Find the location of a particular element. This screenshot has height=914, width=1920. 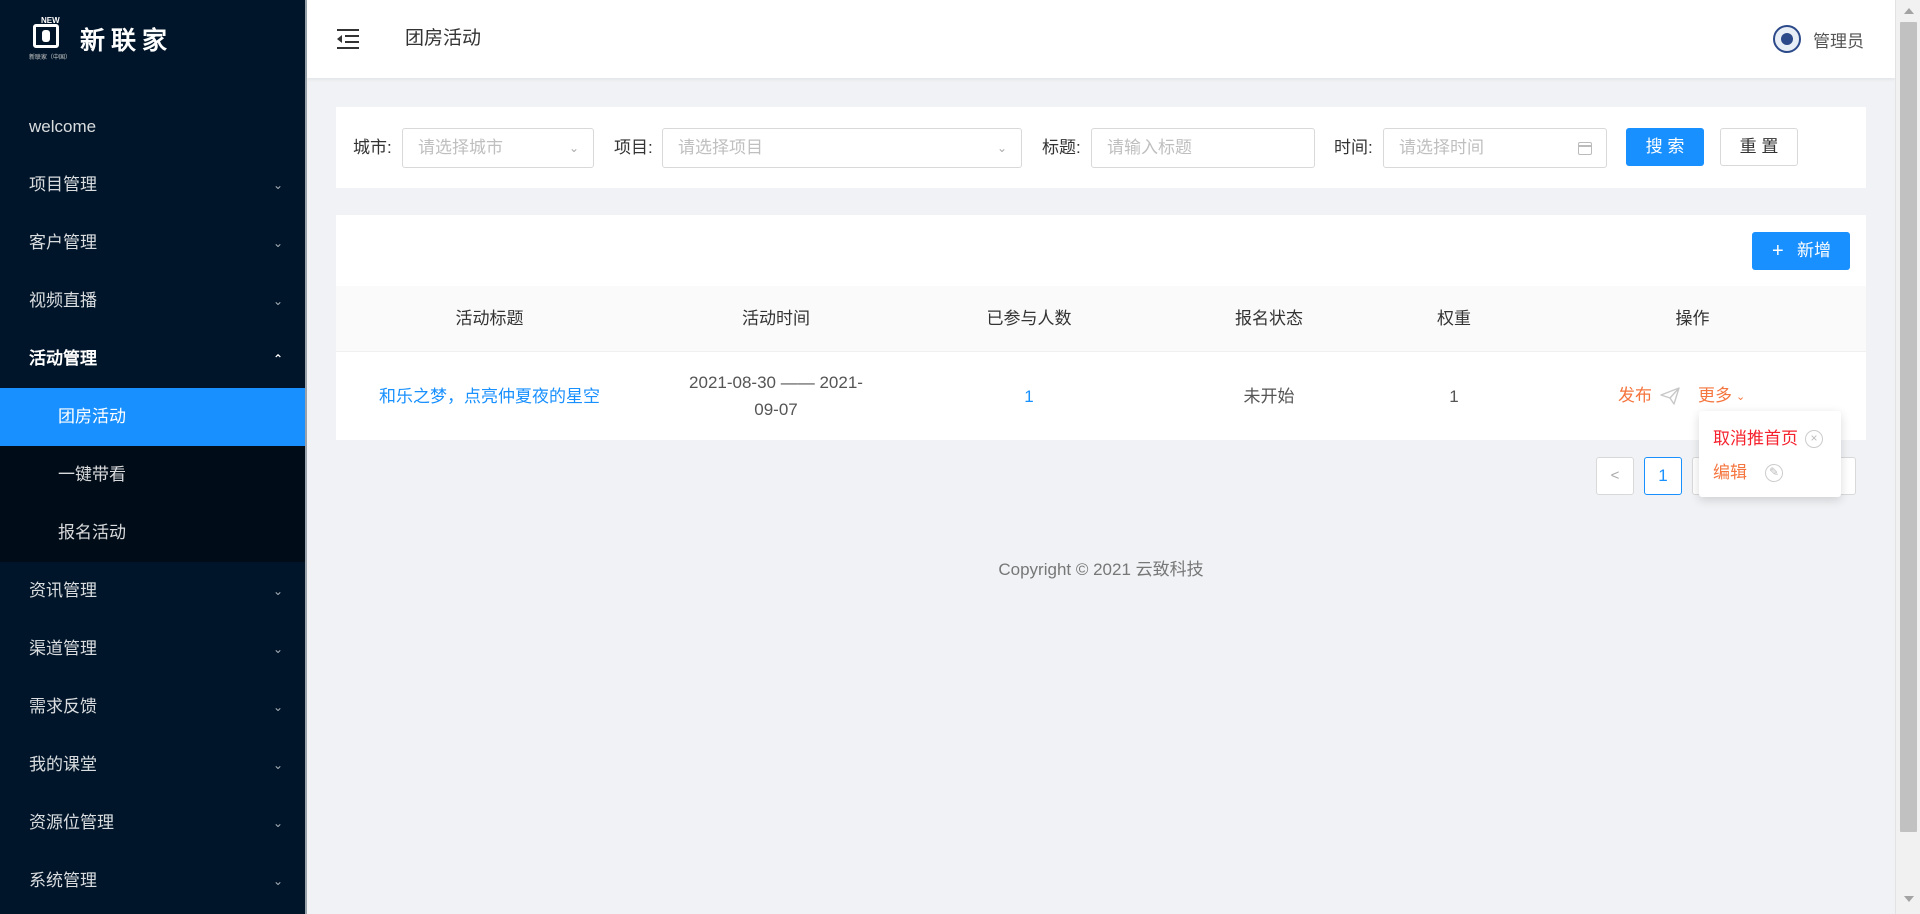

chevron-up-icon: ⌃ is located at coordinates (277, 359).